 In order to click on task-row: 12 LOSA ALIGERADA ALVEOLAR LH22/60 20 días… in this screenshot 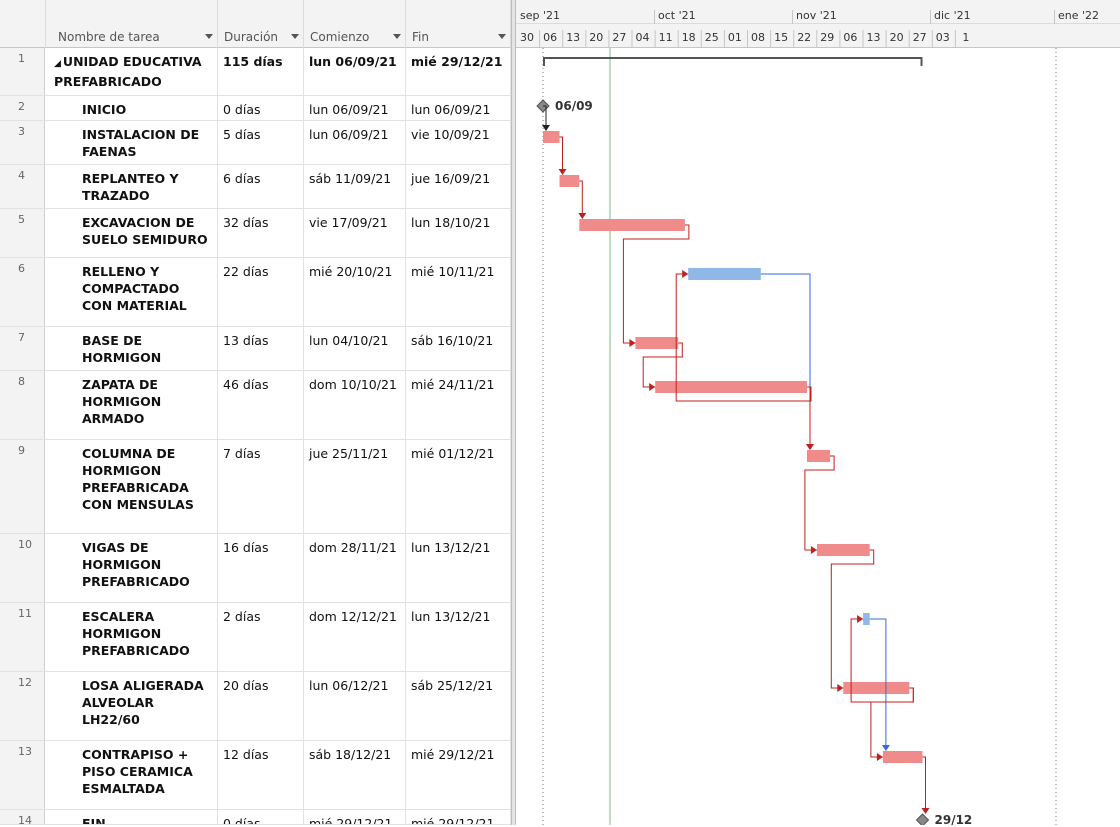, I will do `click(255, 706)`.